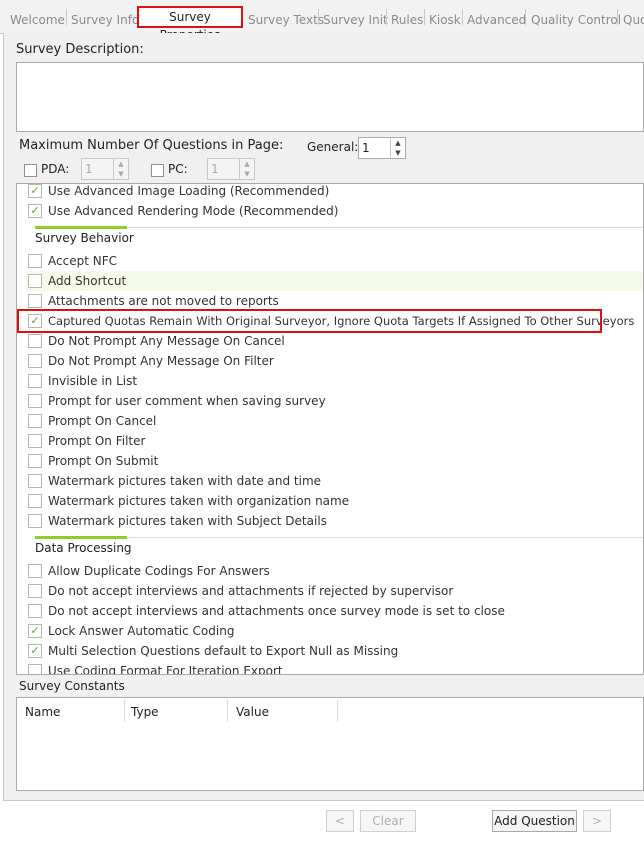  What do you see at coordinates (334, 341) in the screenshot?
I see `list-item: Do Not Prompt Any Message On Cancel` at bounding box center [334, 341].